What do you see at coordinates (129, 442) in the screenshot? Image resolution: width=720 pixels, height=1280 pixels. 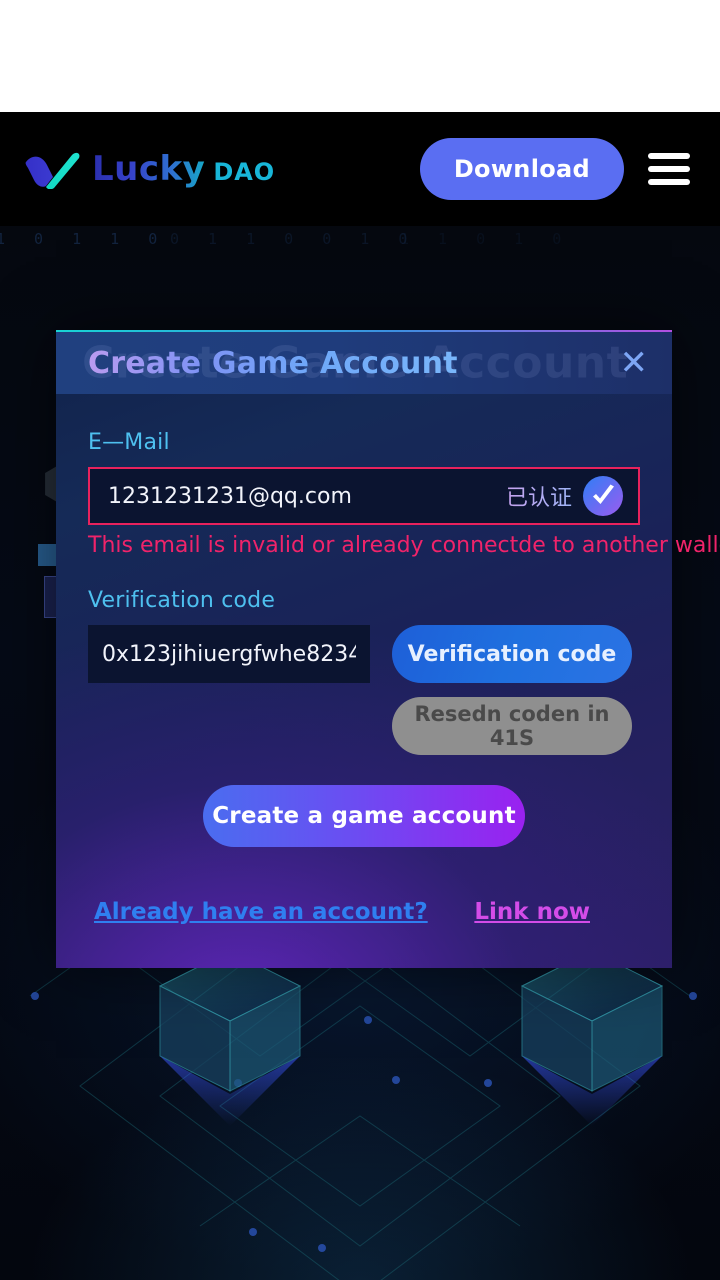 I see `email-label: E—Mail` at bounding box center [129, 442].